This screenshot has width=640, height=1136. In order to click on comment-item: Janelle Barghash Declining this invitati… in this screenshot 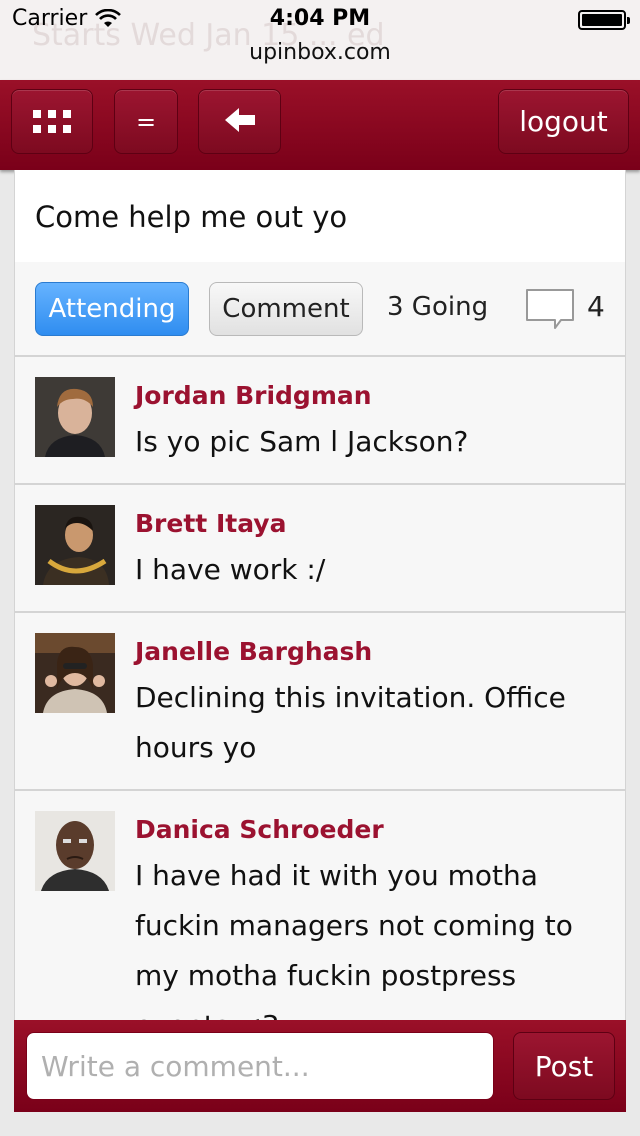, I will do `click(320, 702)`.